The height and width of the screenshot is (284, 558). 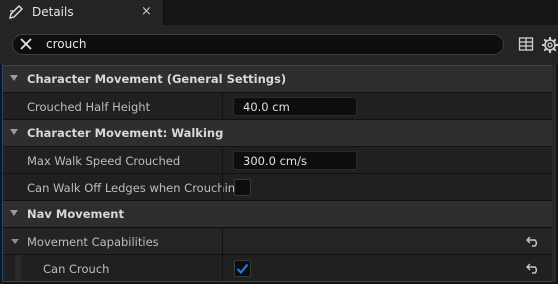 What do you see at coordinates (279, 12) in the screenshot?
I see `tab-bar: Details ×` at bounding box center [279, 12].